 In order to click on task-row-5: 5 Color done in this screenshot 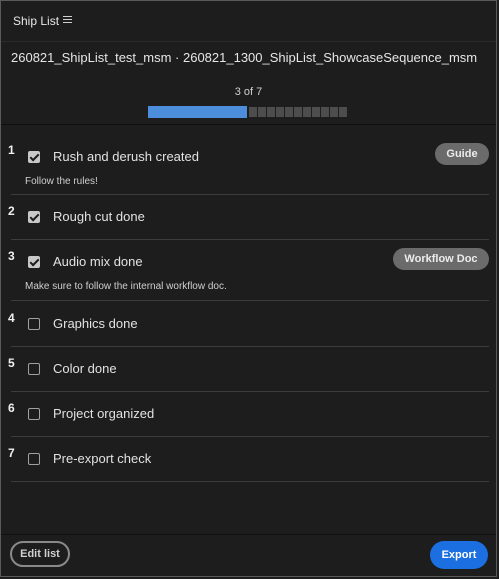, I will do `click(248, 373)`.